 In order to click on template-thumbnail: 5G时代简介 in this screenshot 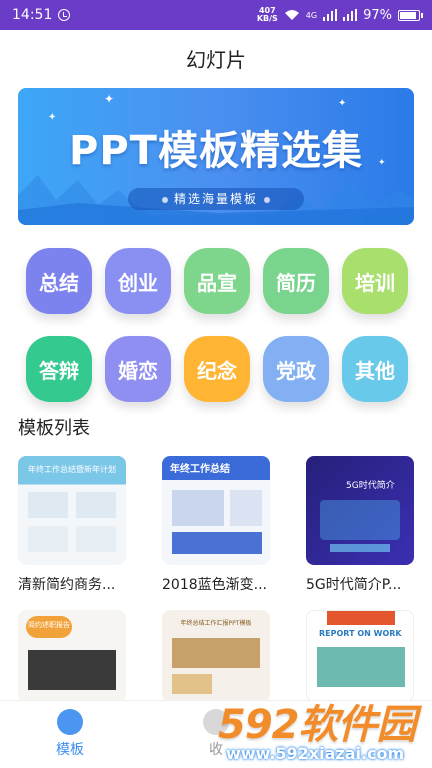, I will do `click(360, 510)`.